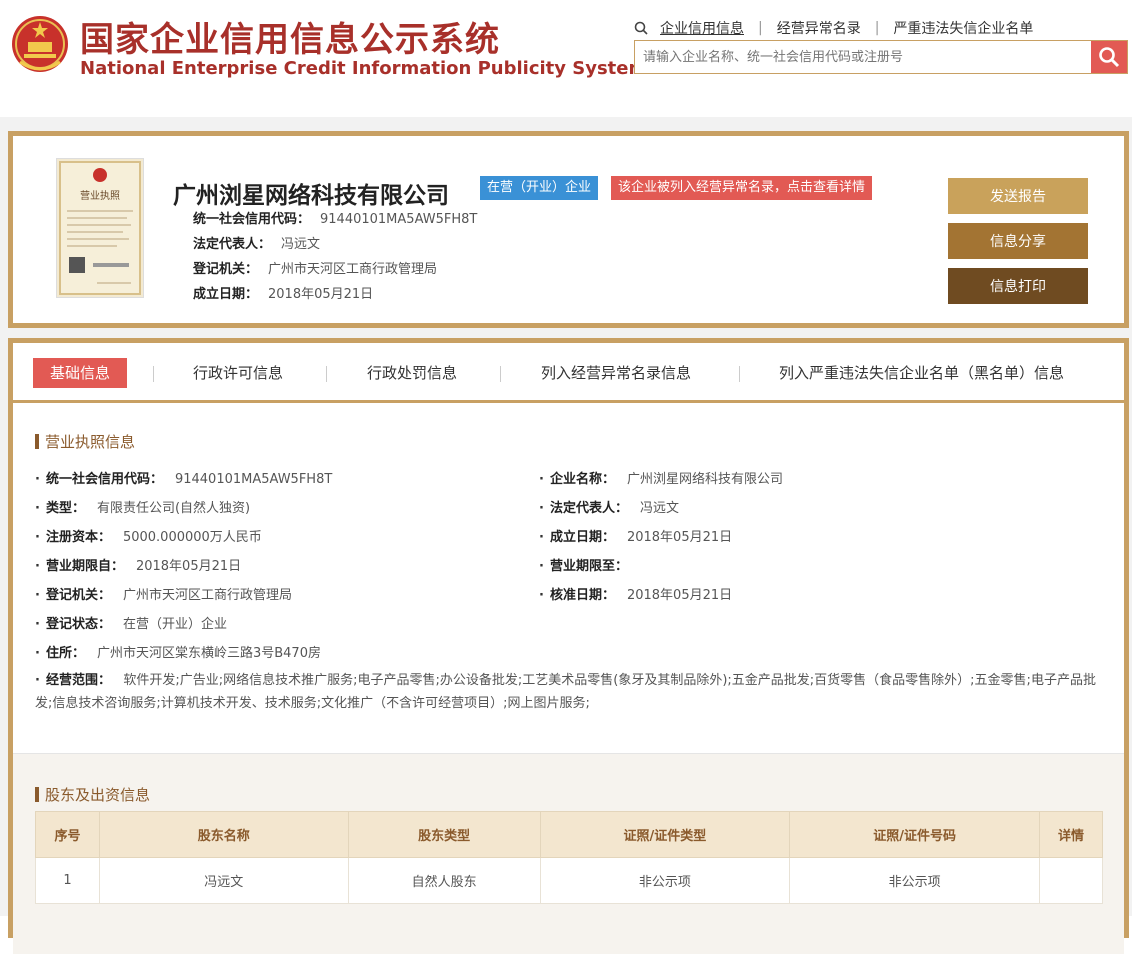 The width and height of the screenshot is (1132, 954). I want to click on field-label: 注册资本：, so click(78, 537).